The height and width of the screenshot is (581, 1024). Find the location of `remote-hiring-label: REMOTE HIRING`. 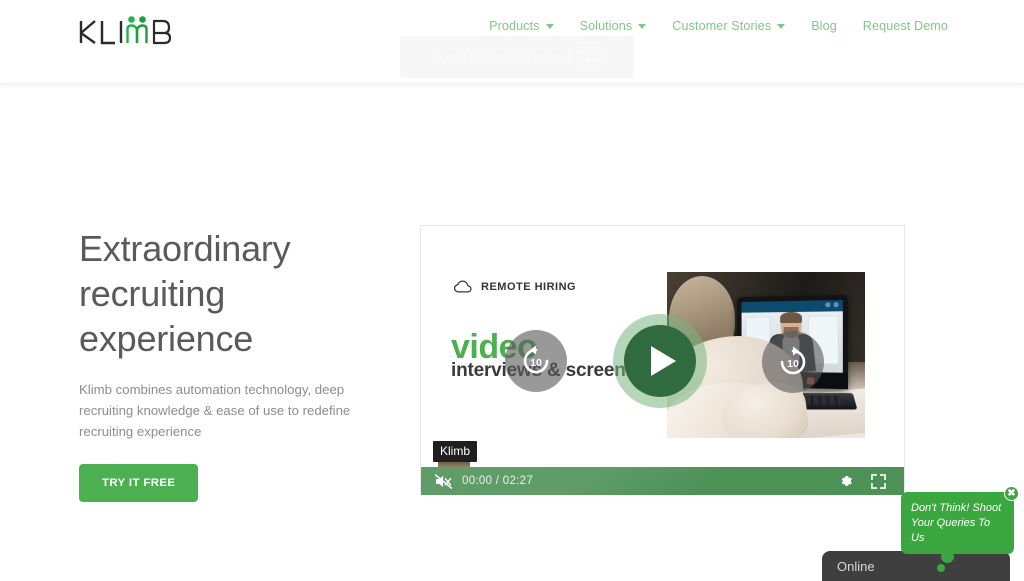

remote-hiring-label: REMOTE HIRING is located at coordinates (529, 286).